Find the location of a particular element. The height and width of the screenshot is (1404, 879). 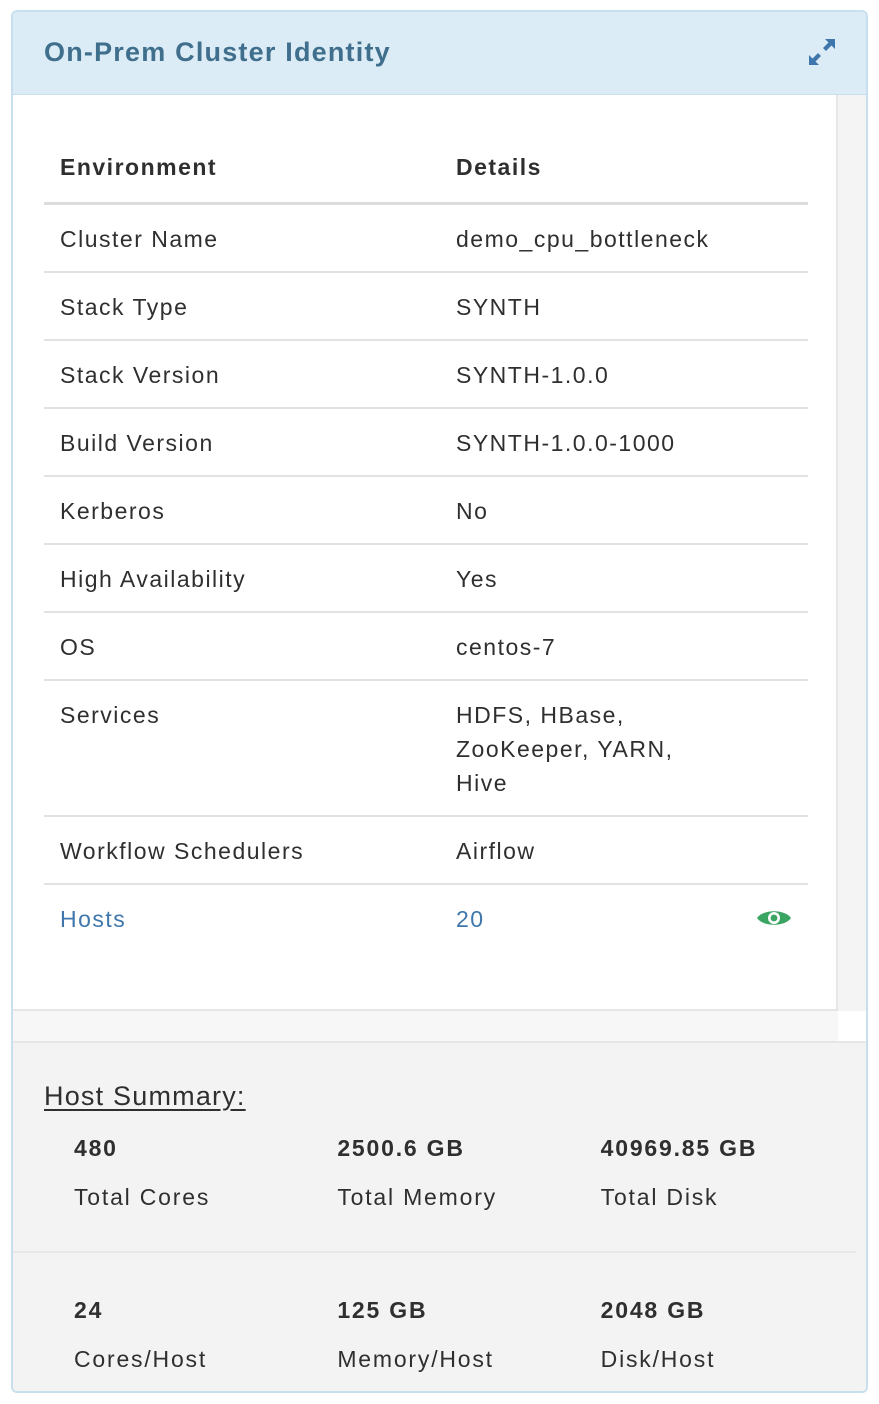

stat-memory-per-host: 125 GB Memory/Host is located at coordinates (468, 1335).